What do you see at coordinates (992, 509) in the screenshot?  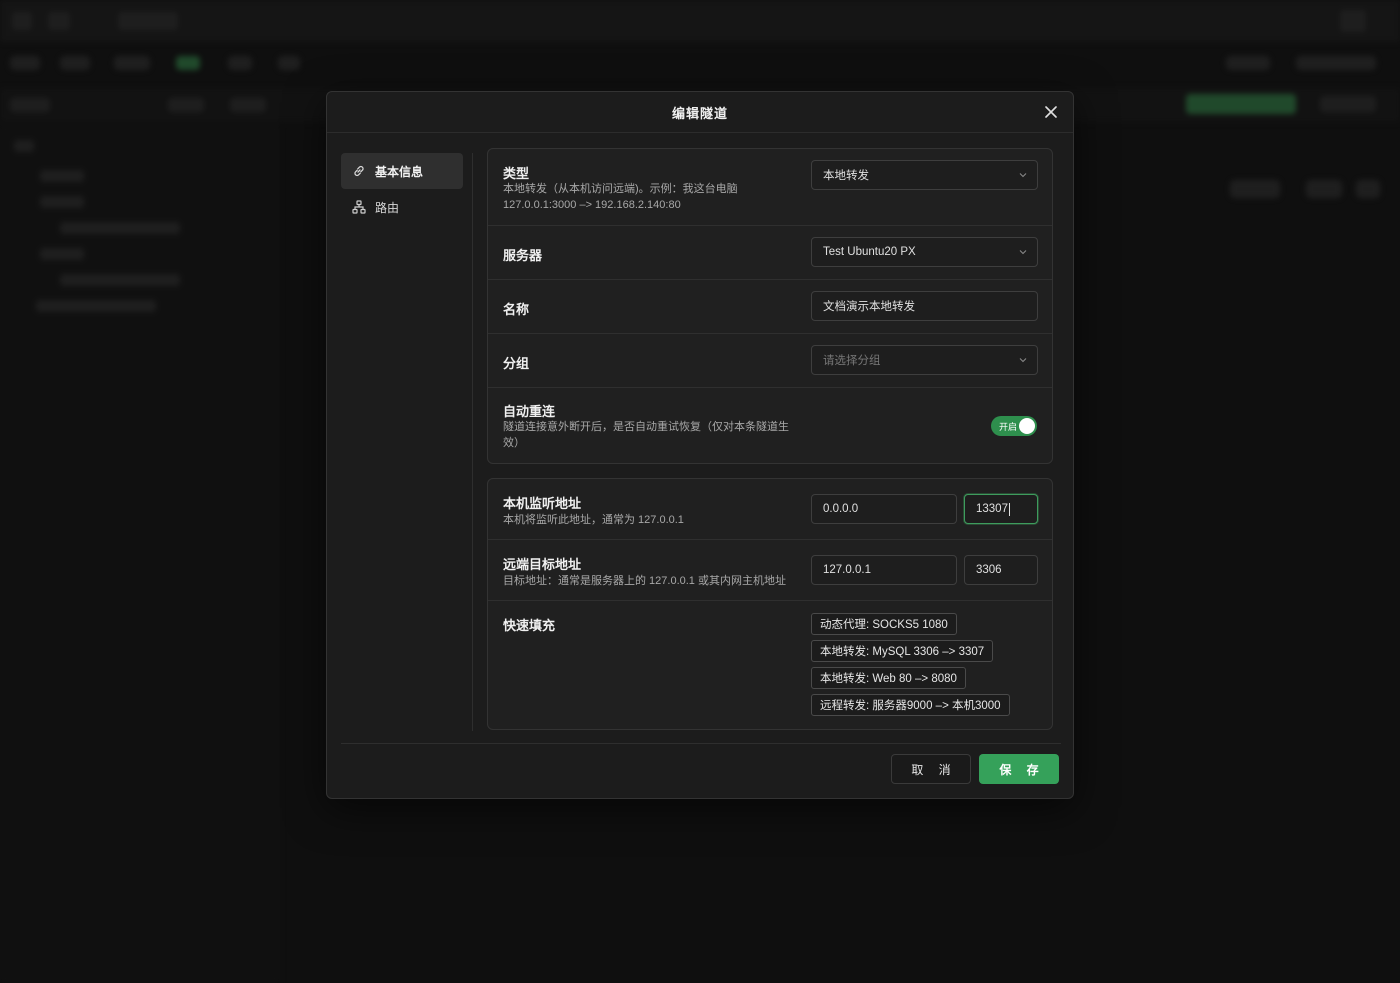 I see `local-port-value: 13307` at bounding box center [992, 509].